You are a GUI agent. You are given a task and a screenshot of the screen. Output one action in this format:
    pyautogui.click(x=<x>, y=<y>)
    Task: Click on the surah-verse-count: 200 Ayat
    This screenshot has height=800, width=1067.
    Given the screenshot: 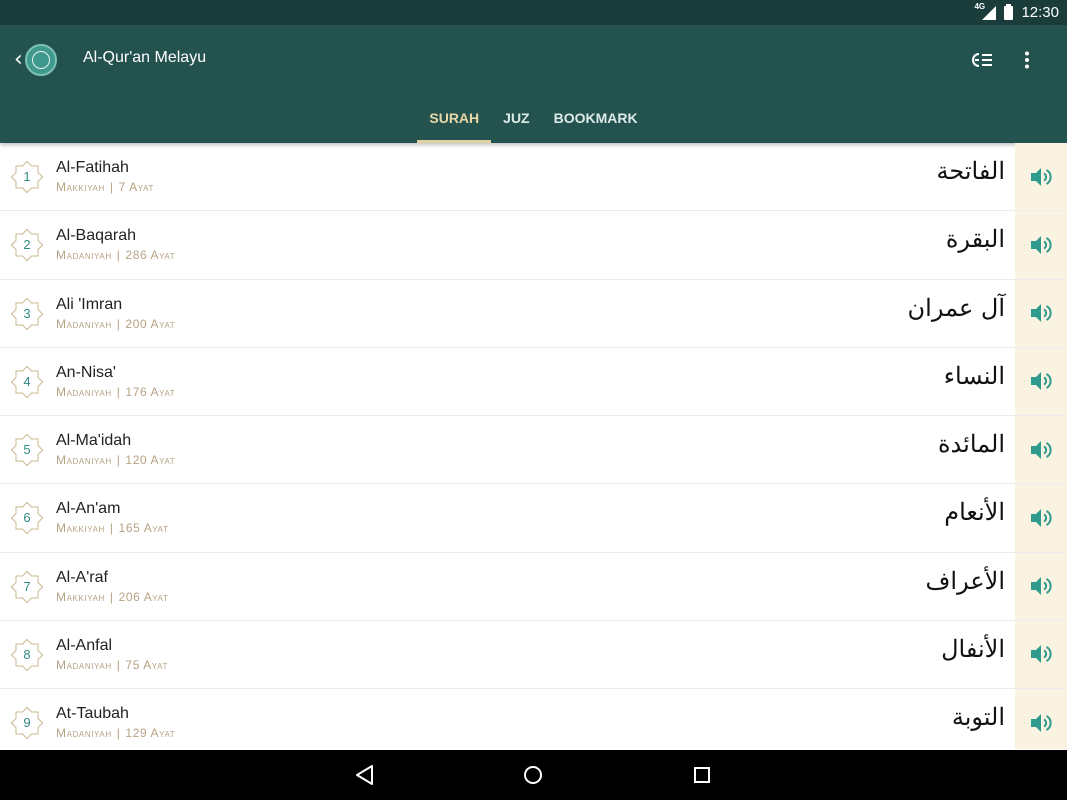 What is the action you would take?
    pyautogui.click(x=150, y=323)
    